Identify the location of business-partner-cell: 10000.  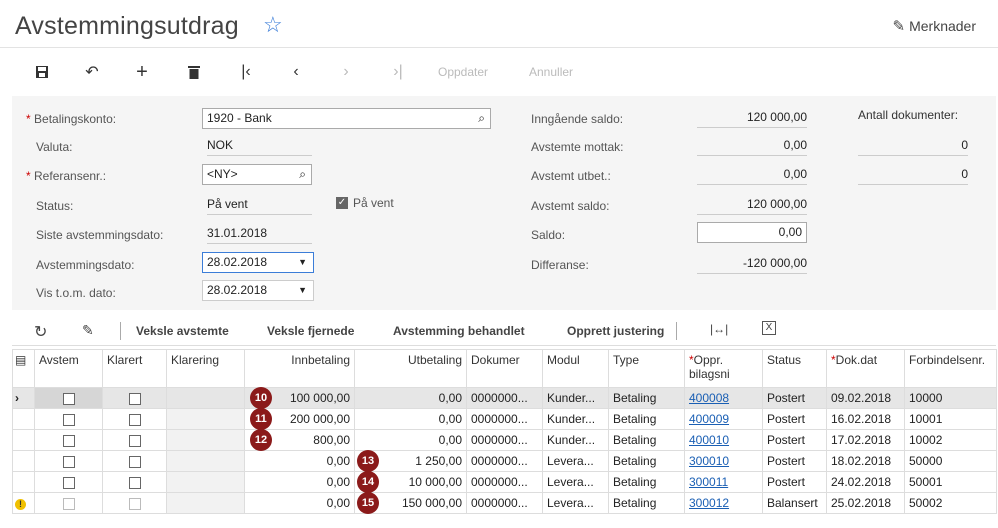
(950, 398).